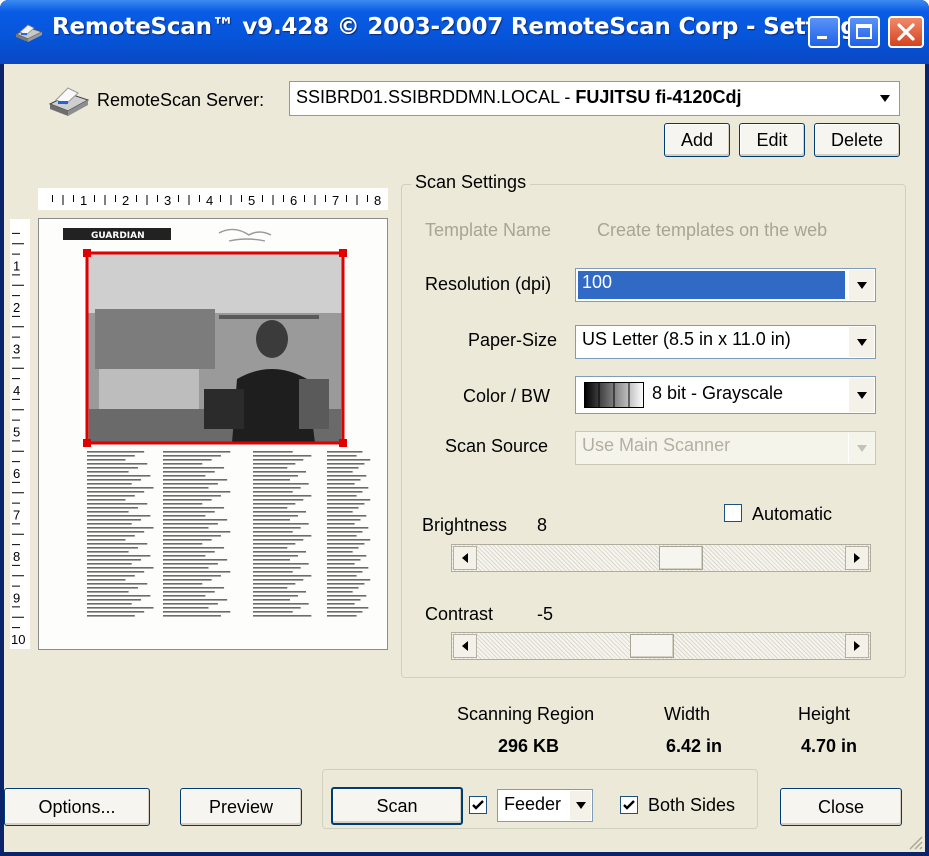 The width and height of the screenshot is (929, 856). I want to click on scanner-server-icon, so click(69, 101).